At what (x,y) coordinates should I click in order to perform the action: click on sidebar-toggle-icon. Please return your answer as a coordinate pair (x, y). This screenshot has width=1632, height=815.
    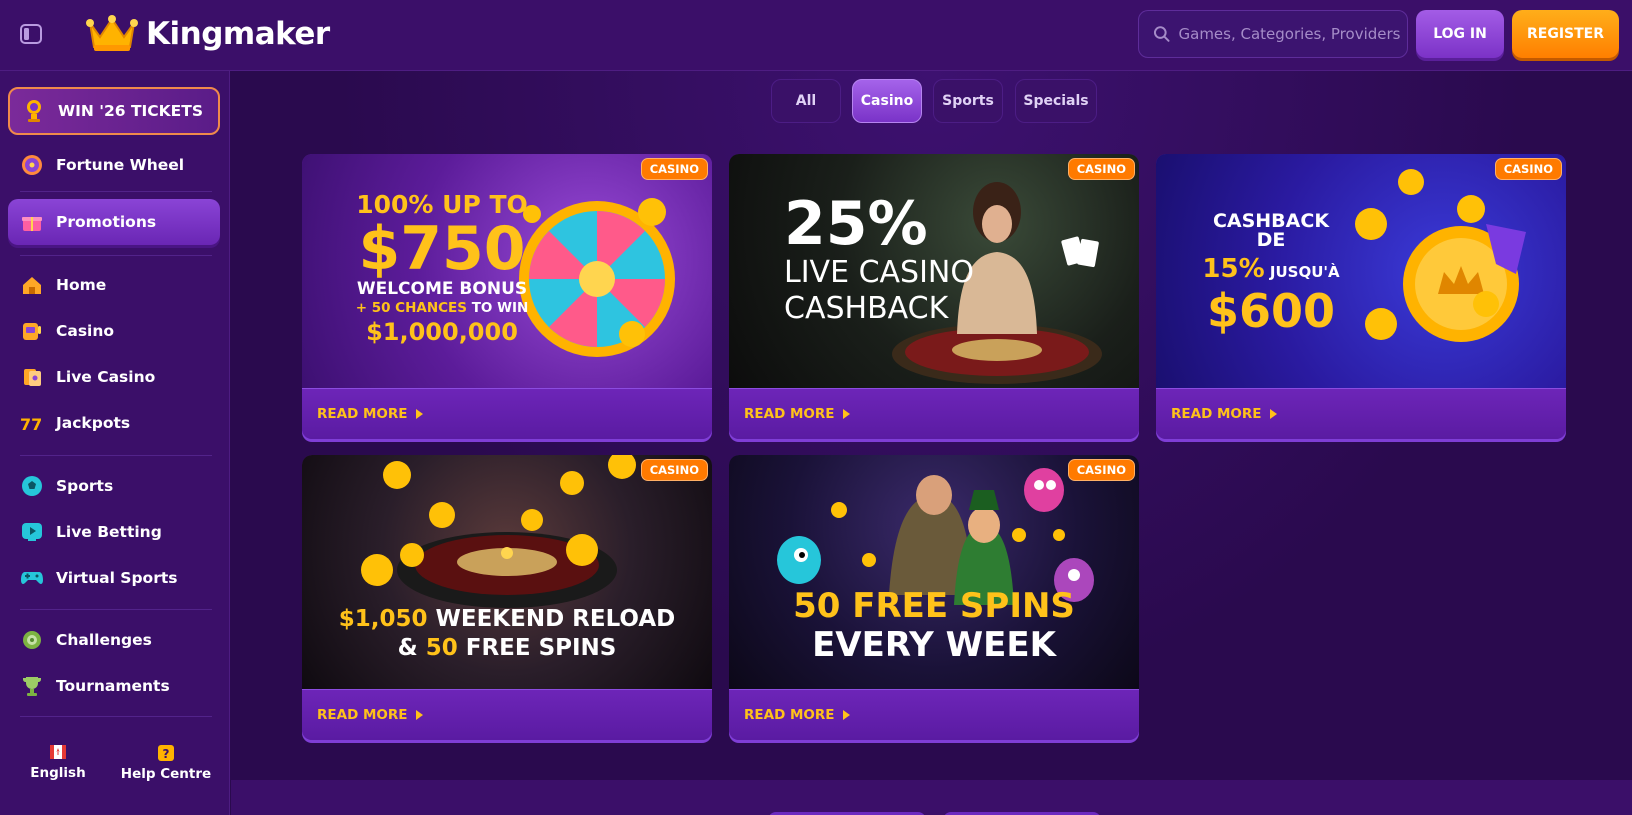
    Looking at the image, I should click on (31, 34).